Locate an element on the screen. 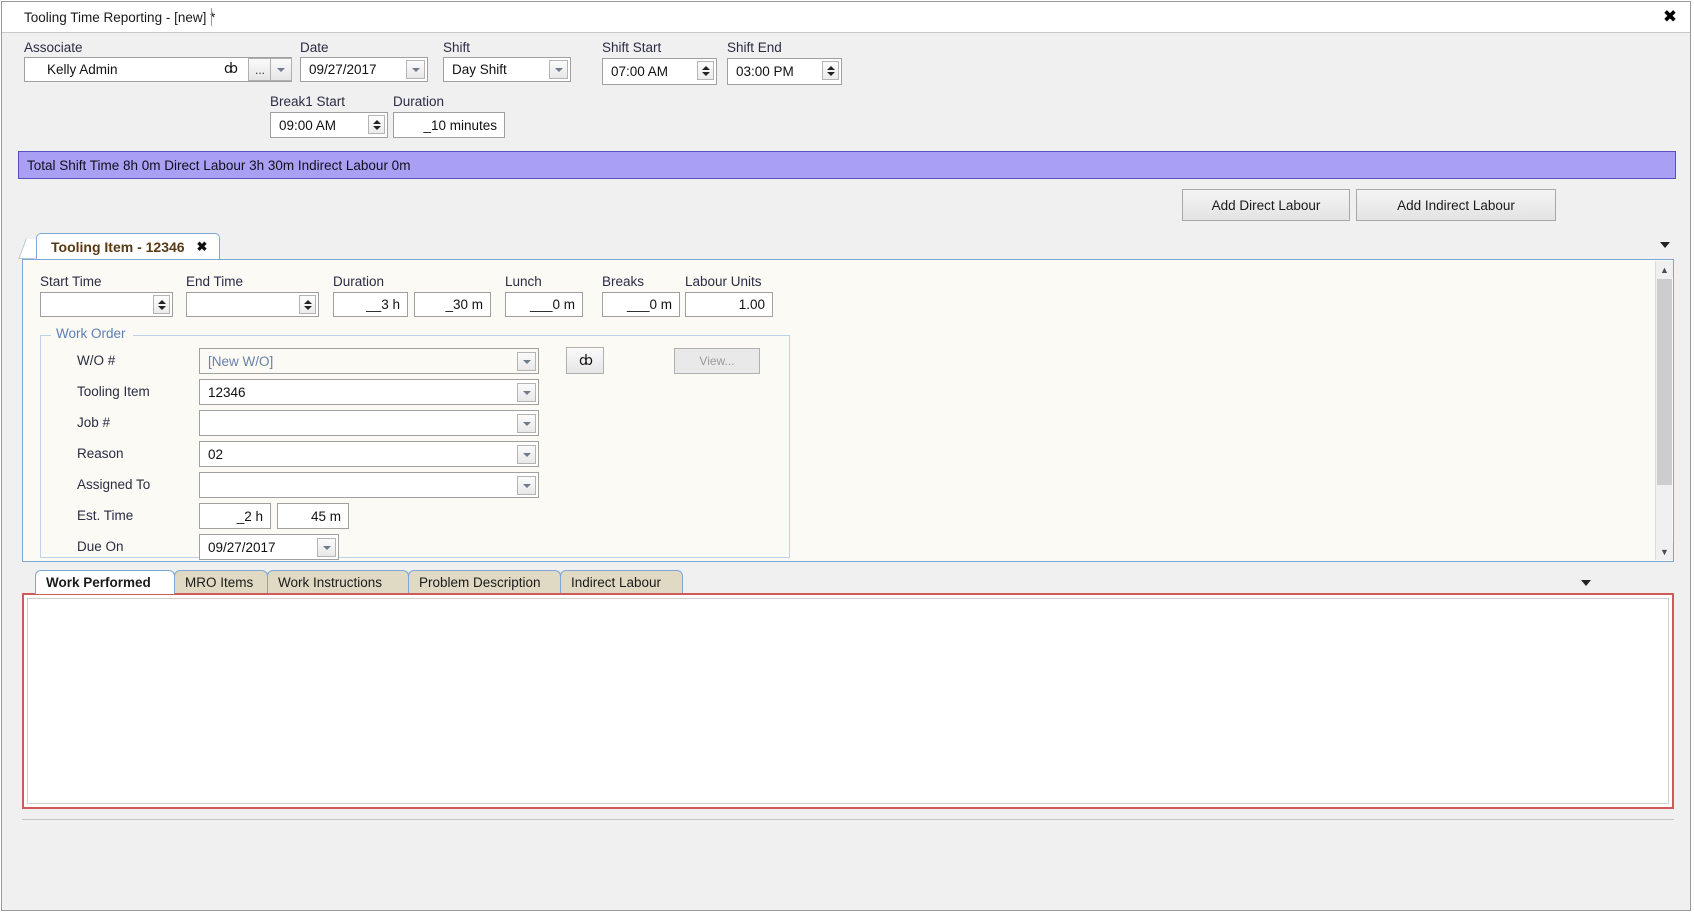  break1-start-value: 09:00 AM is located at coordinates (308, 125).